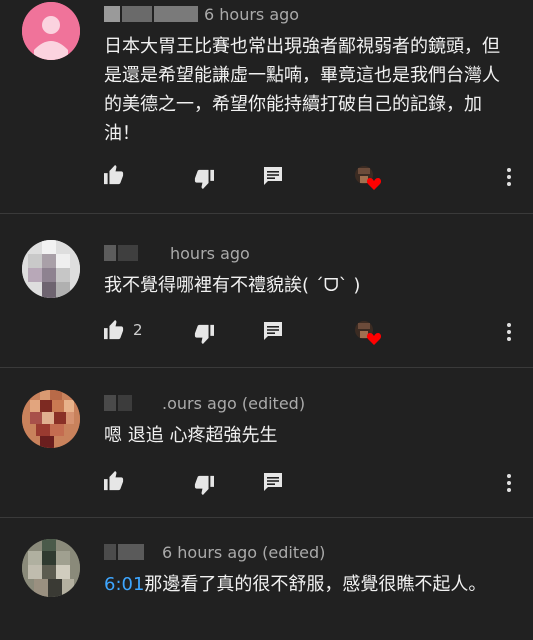 This screenshot has width=533, height=640. What do you see at coordinates (138, 330) in the screenshot?
I see `like-count: 2` at bounding box center [138, 330].